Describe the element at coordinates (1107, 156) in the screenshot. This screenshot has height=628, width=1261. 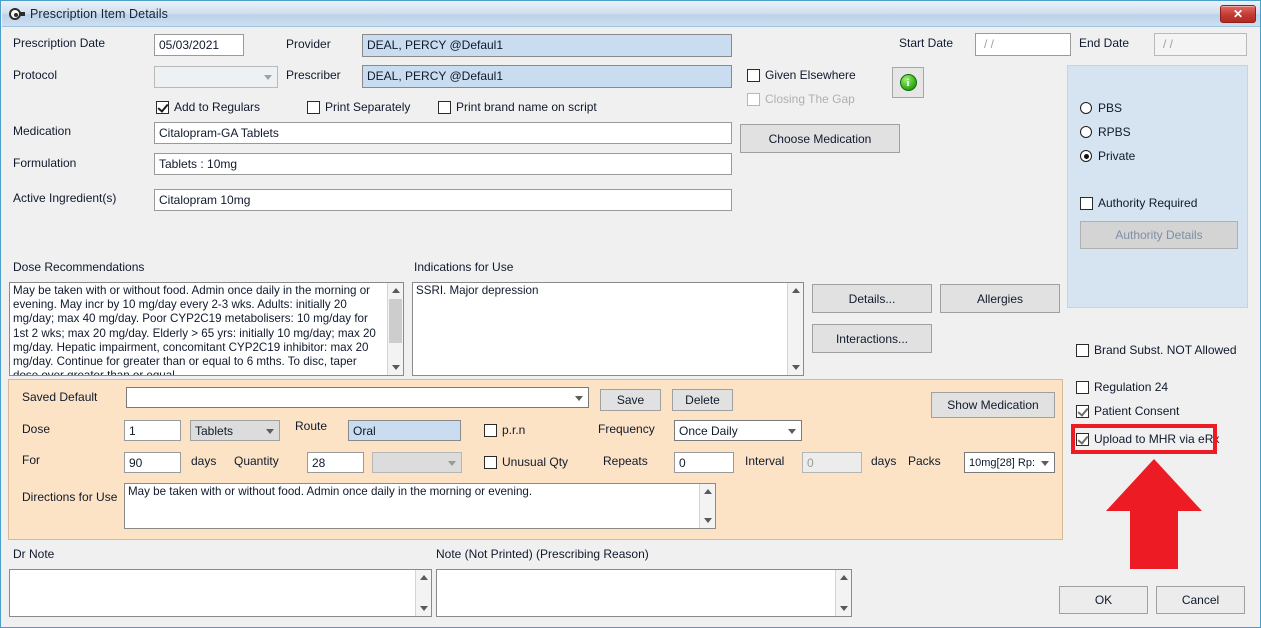
I see `radio-private: Private` at that location.